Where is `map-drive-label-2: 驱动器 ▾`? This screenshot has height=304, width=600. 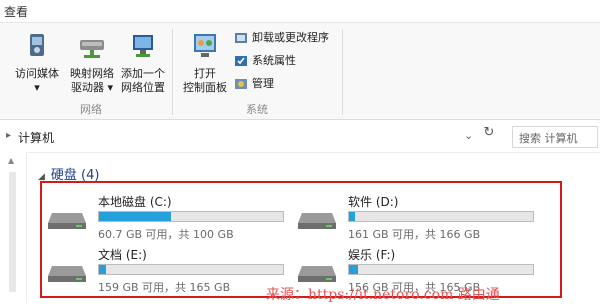
map-drive-label-2: 驱动器 ▾ is located at coordinates (92, 87).